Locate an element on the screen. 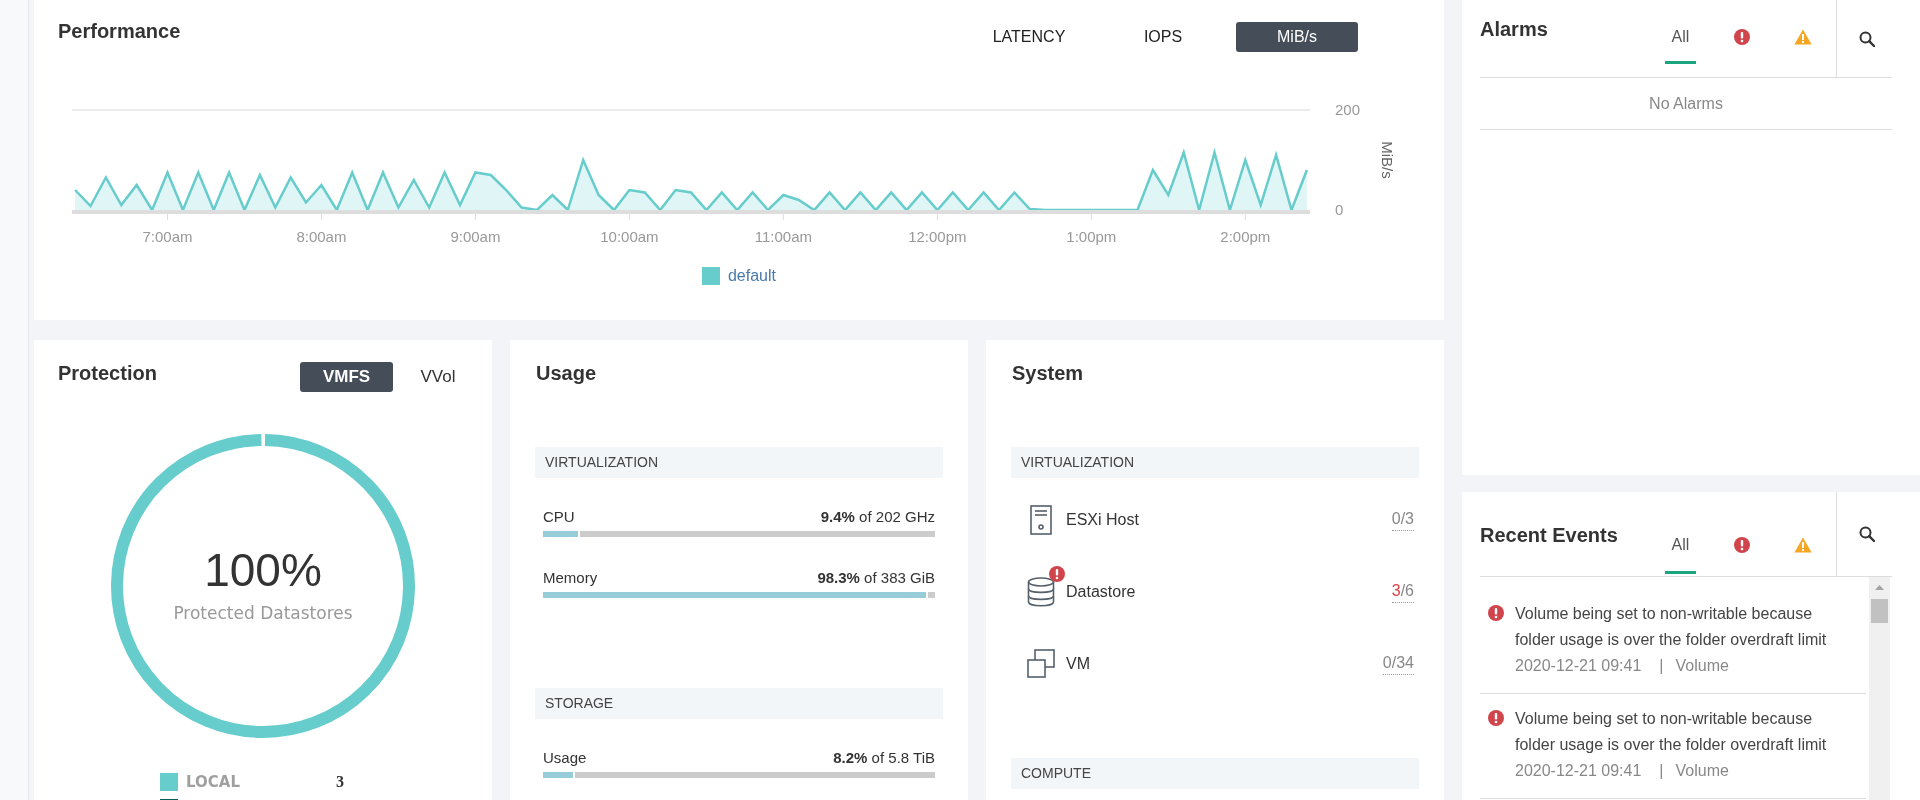  metric-tab: MiB/s is located at coordinates (1297, 37).